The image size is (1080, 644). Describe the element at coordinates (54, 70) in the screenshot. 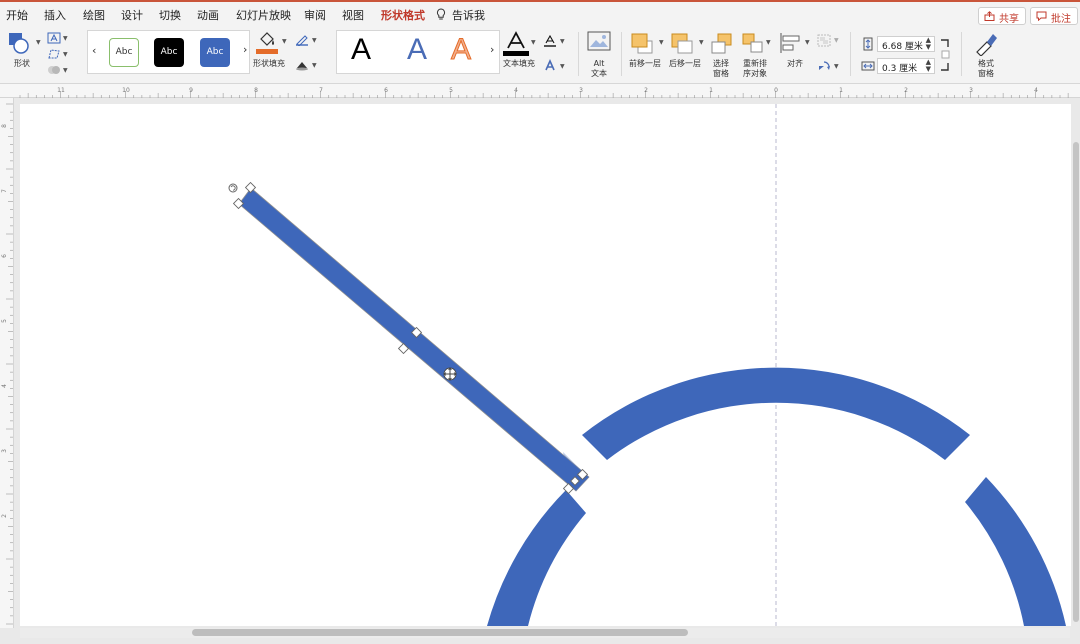

I see `merge-shapes-icon` at that location.